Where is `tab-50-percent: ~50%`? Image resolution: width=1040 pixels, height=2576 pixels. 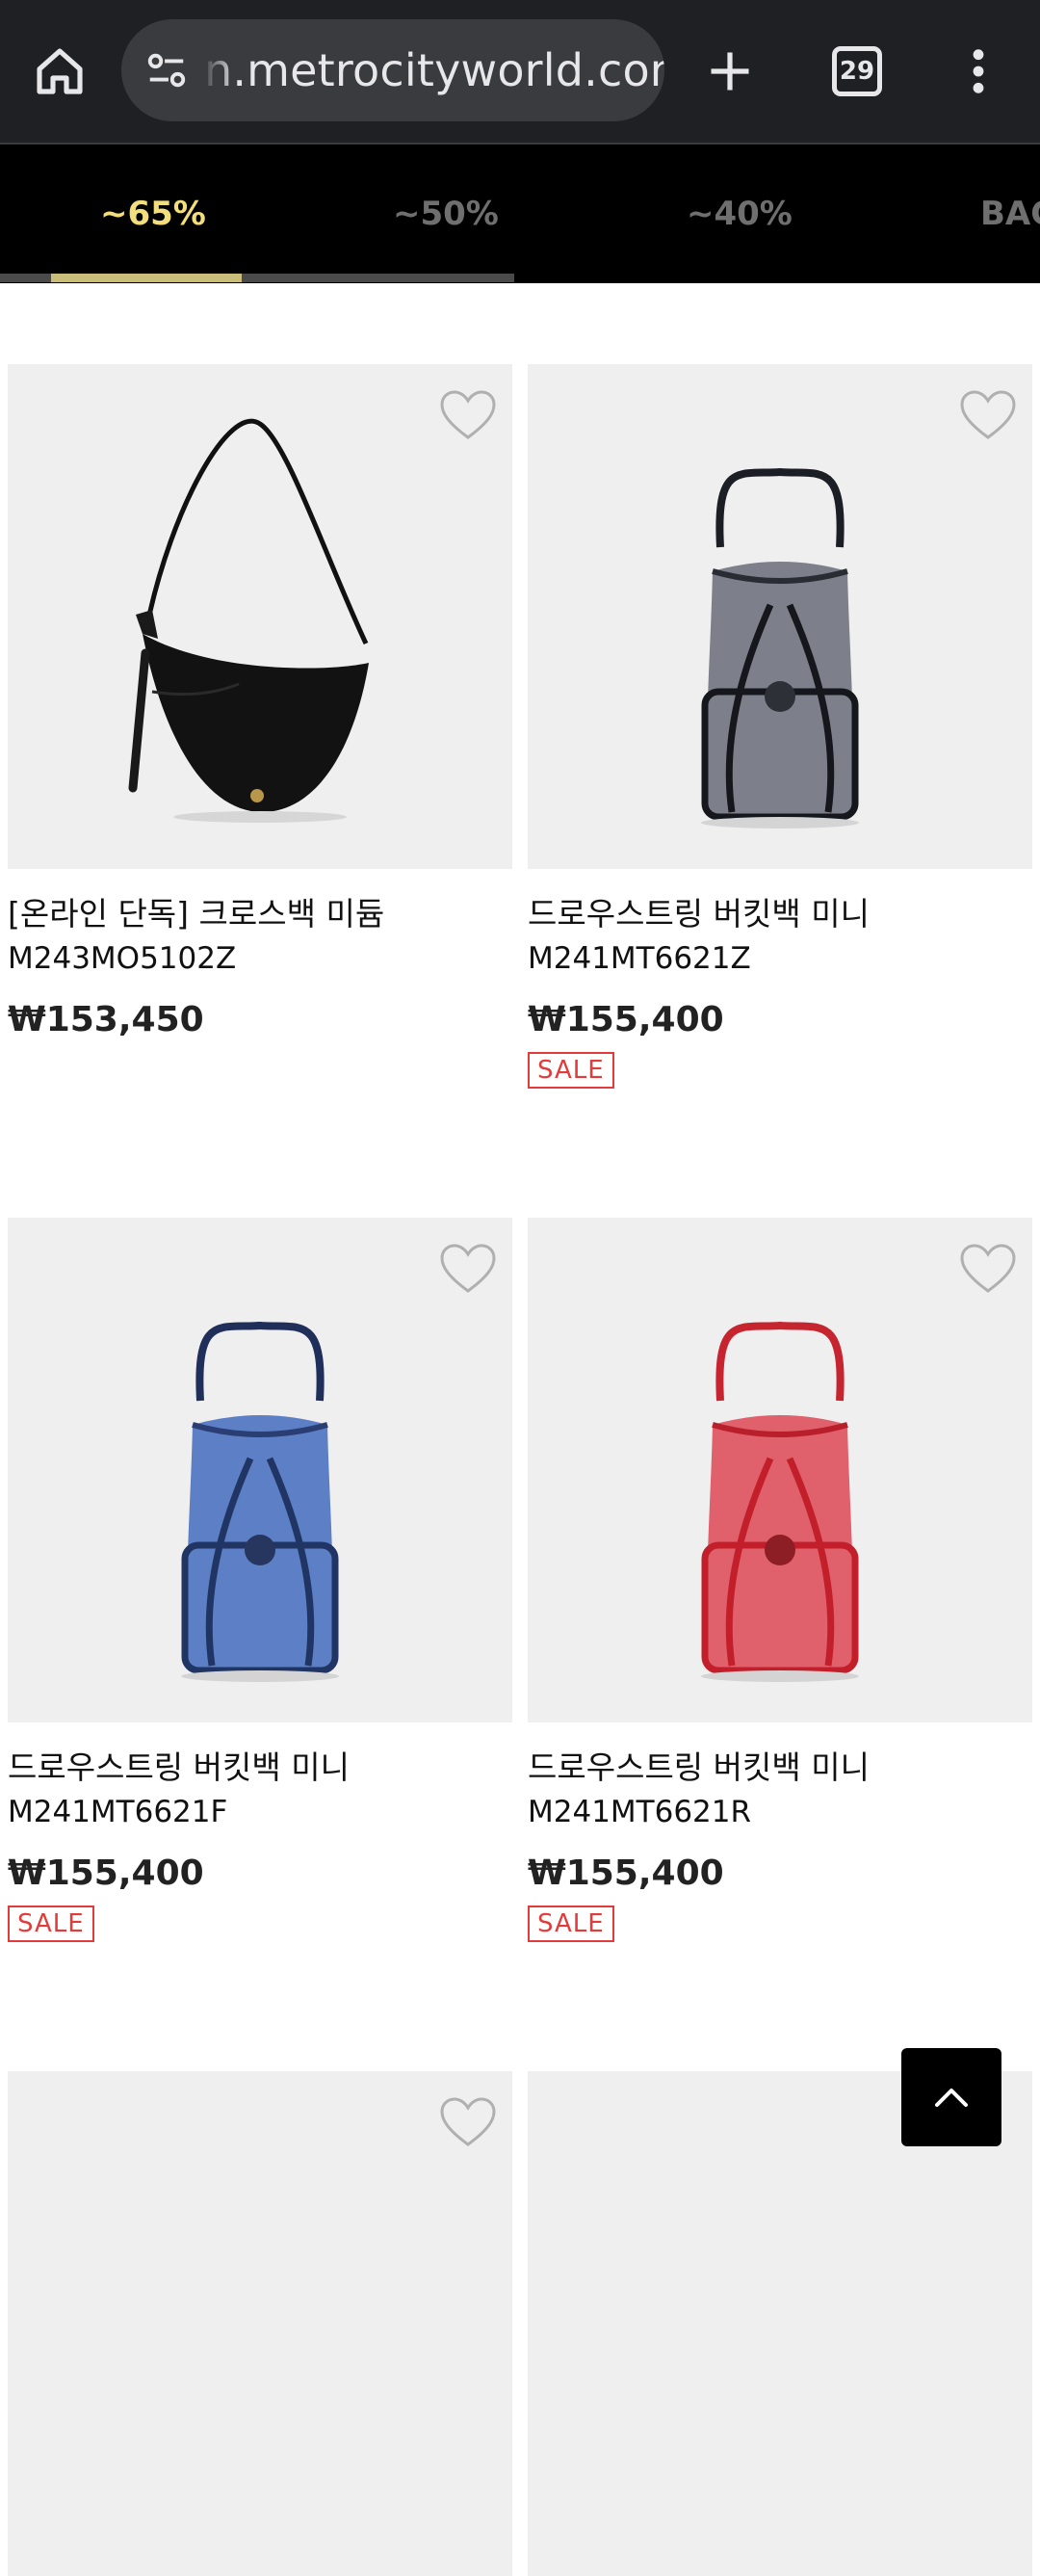 tab-50-percent: ~50% is located at coordinates (446, 214).